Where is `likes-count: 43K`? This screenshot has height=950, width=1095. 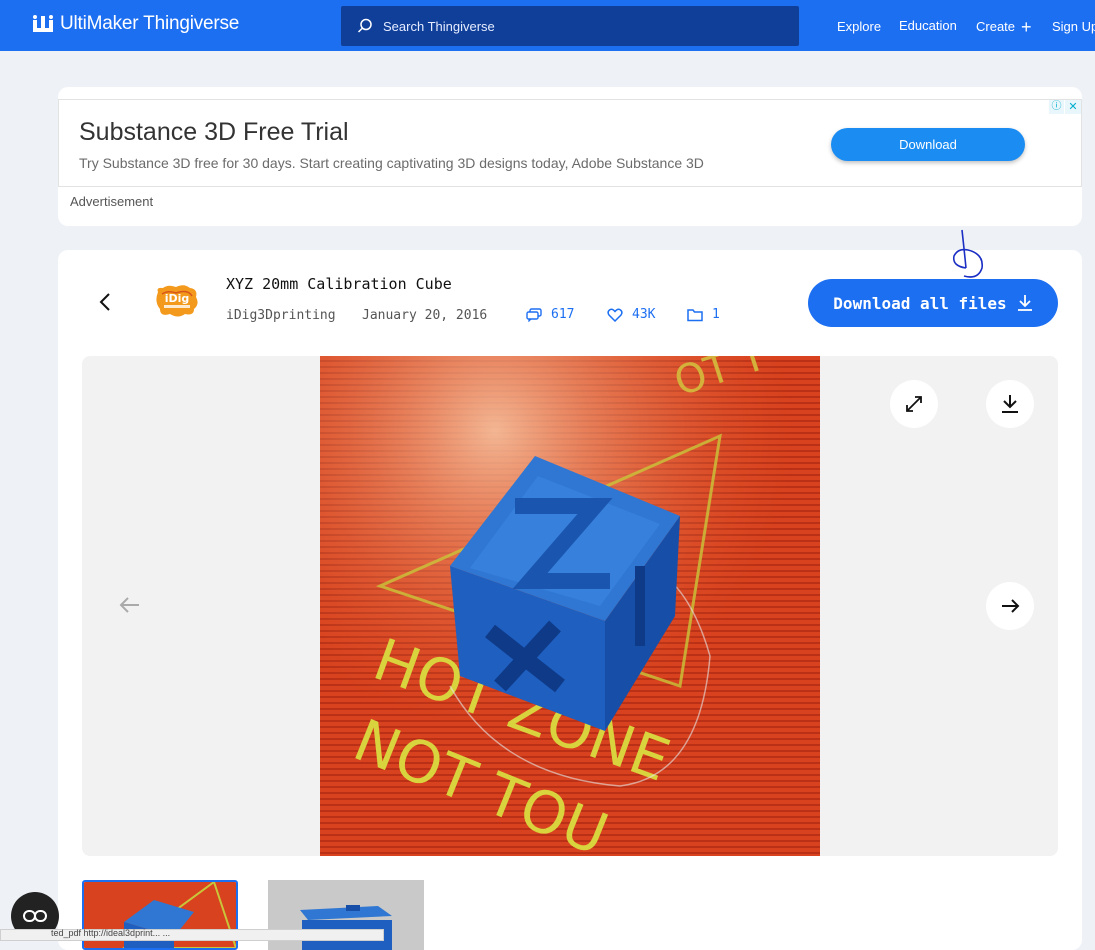 likes-count: 43K is located at coordinates (644, 314).